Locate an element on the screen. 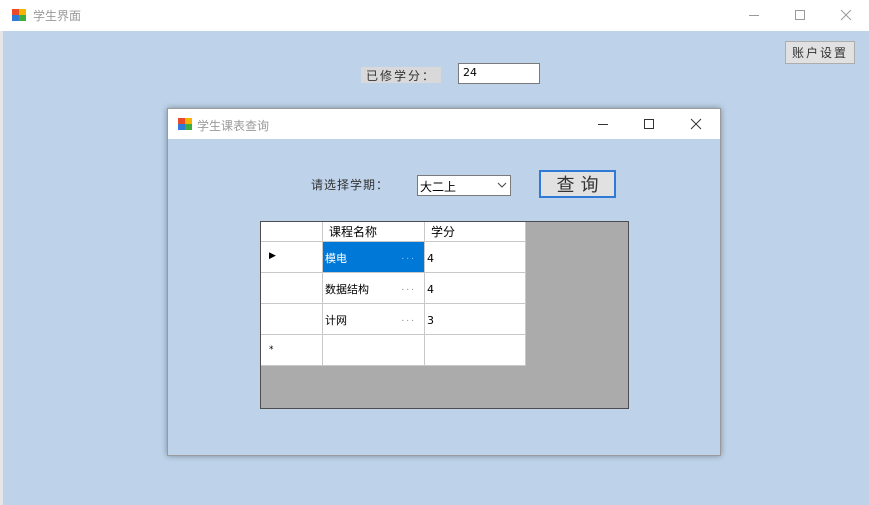 The image size is (869, 505). dialog-minimize-button is located at coordinates (603, 124).